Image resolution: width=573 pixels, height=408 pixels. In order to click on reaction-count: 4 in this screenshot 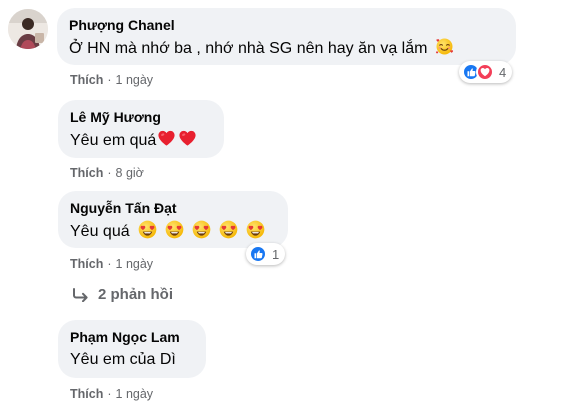, I will do `click(503, 72)`.